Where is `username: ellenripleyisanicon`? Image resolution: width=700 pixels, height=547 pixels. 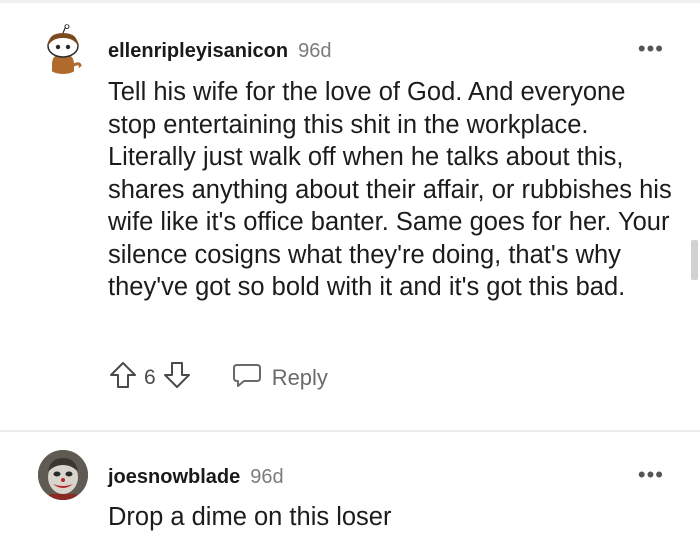
username: ellenripleyisanicon is located at coordinates (198, 51).